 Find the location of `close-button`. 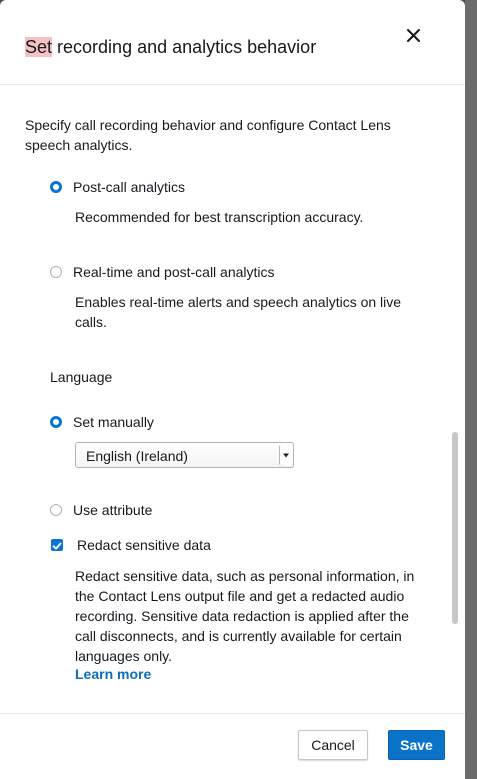

close-button is located at coordinates (413, 35).